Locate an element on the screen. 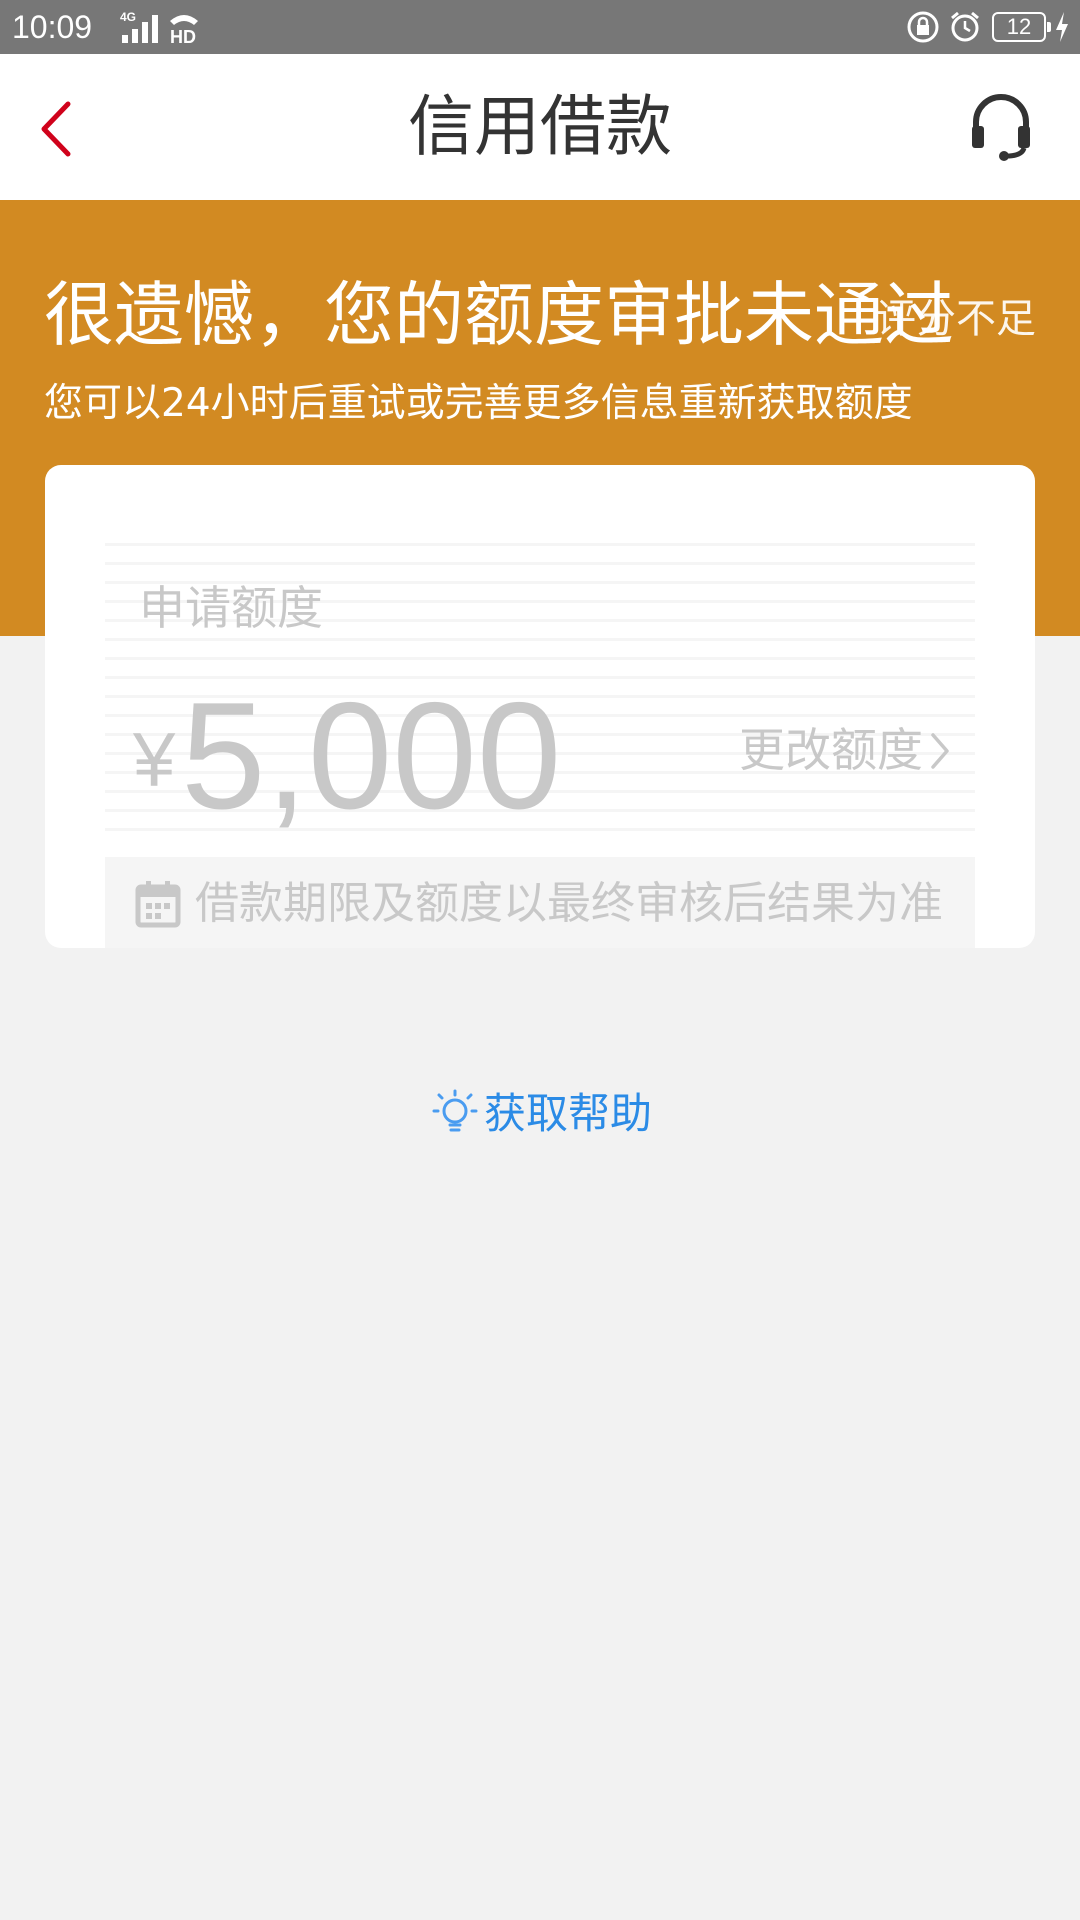  loan-terms-notice: 借款期限及额度以最终审核后结果为准 is located at coordinates (569, 903).